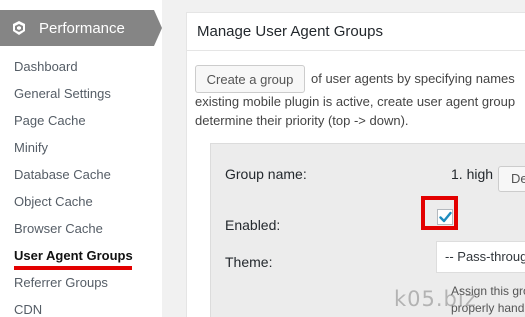  What do you see at coordinates (81, 282) in the screenshot?
I see `sidebar-item-referrer-groups: Referrer Groups` at bounding box center [81, 282].